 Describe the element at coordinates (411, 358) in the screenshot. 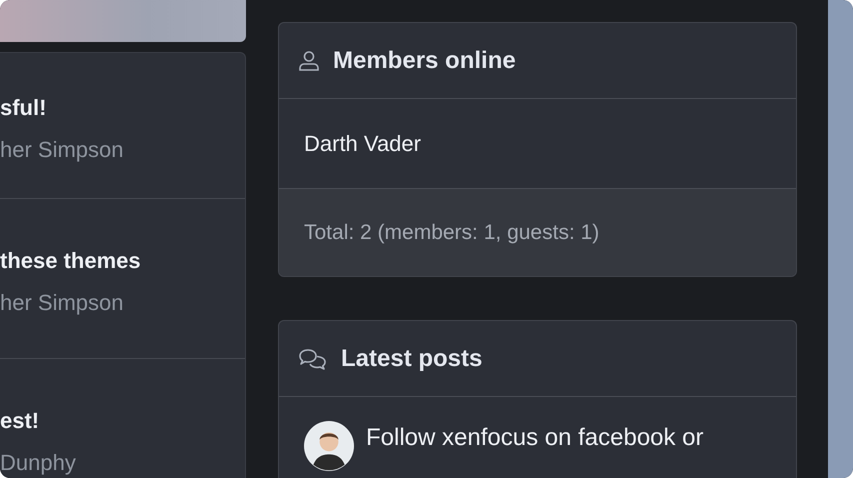

I see `block-title: Latest posts` at that location.